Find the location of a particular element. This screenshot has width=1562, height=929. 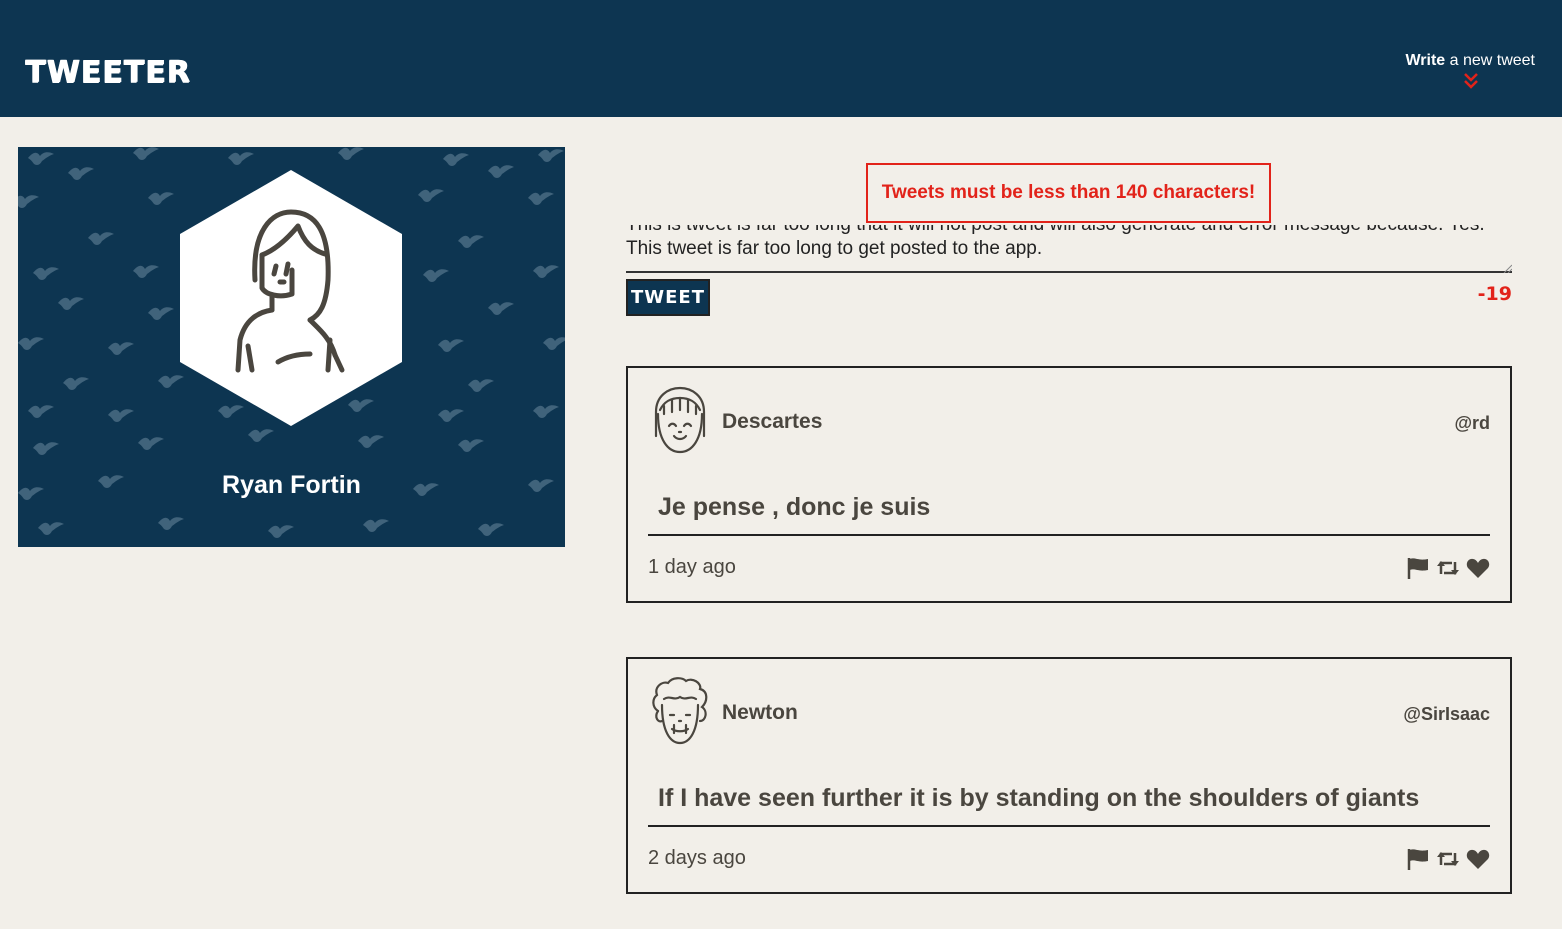

tweet-handle: @SirIsaac is located at coordinates (1446, 714).